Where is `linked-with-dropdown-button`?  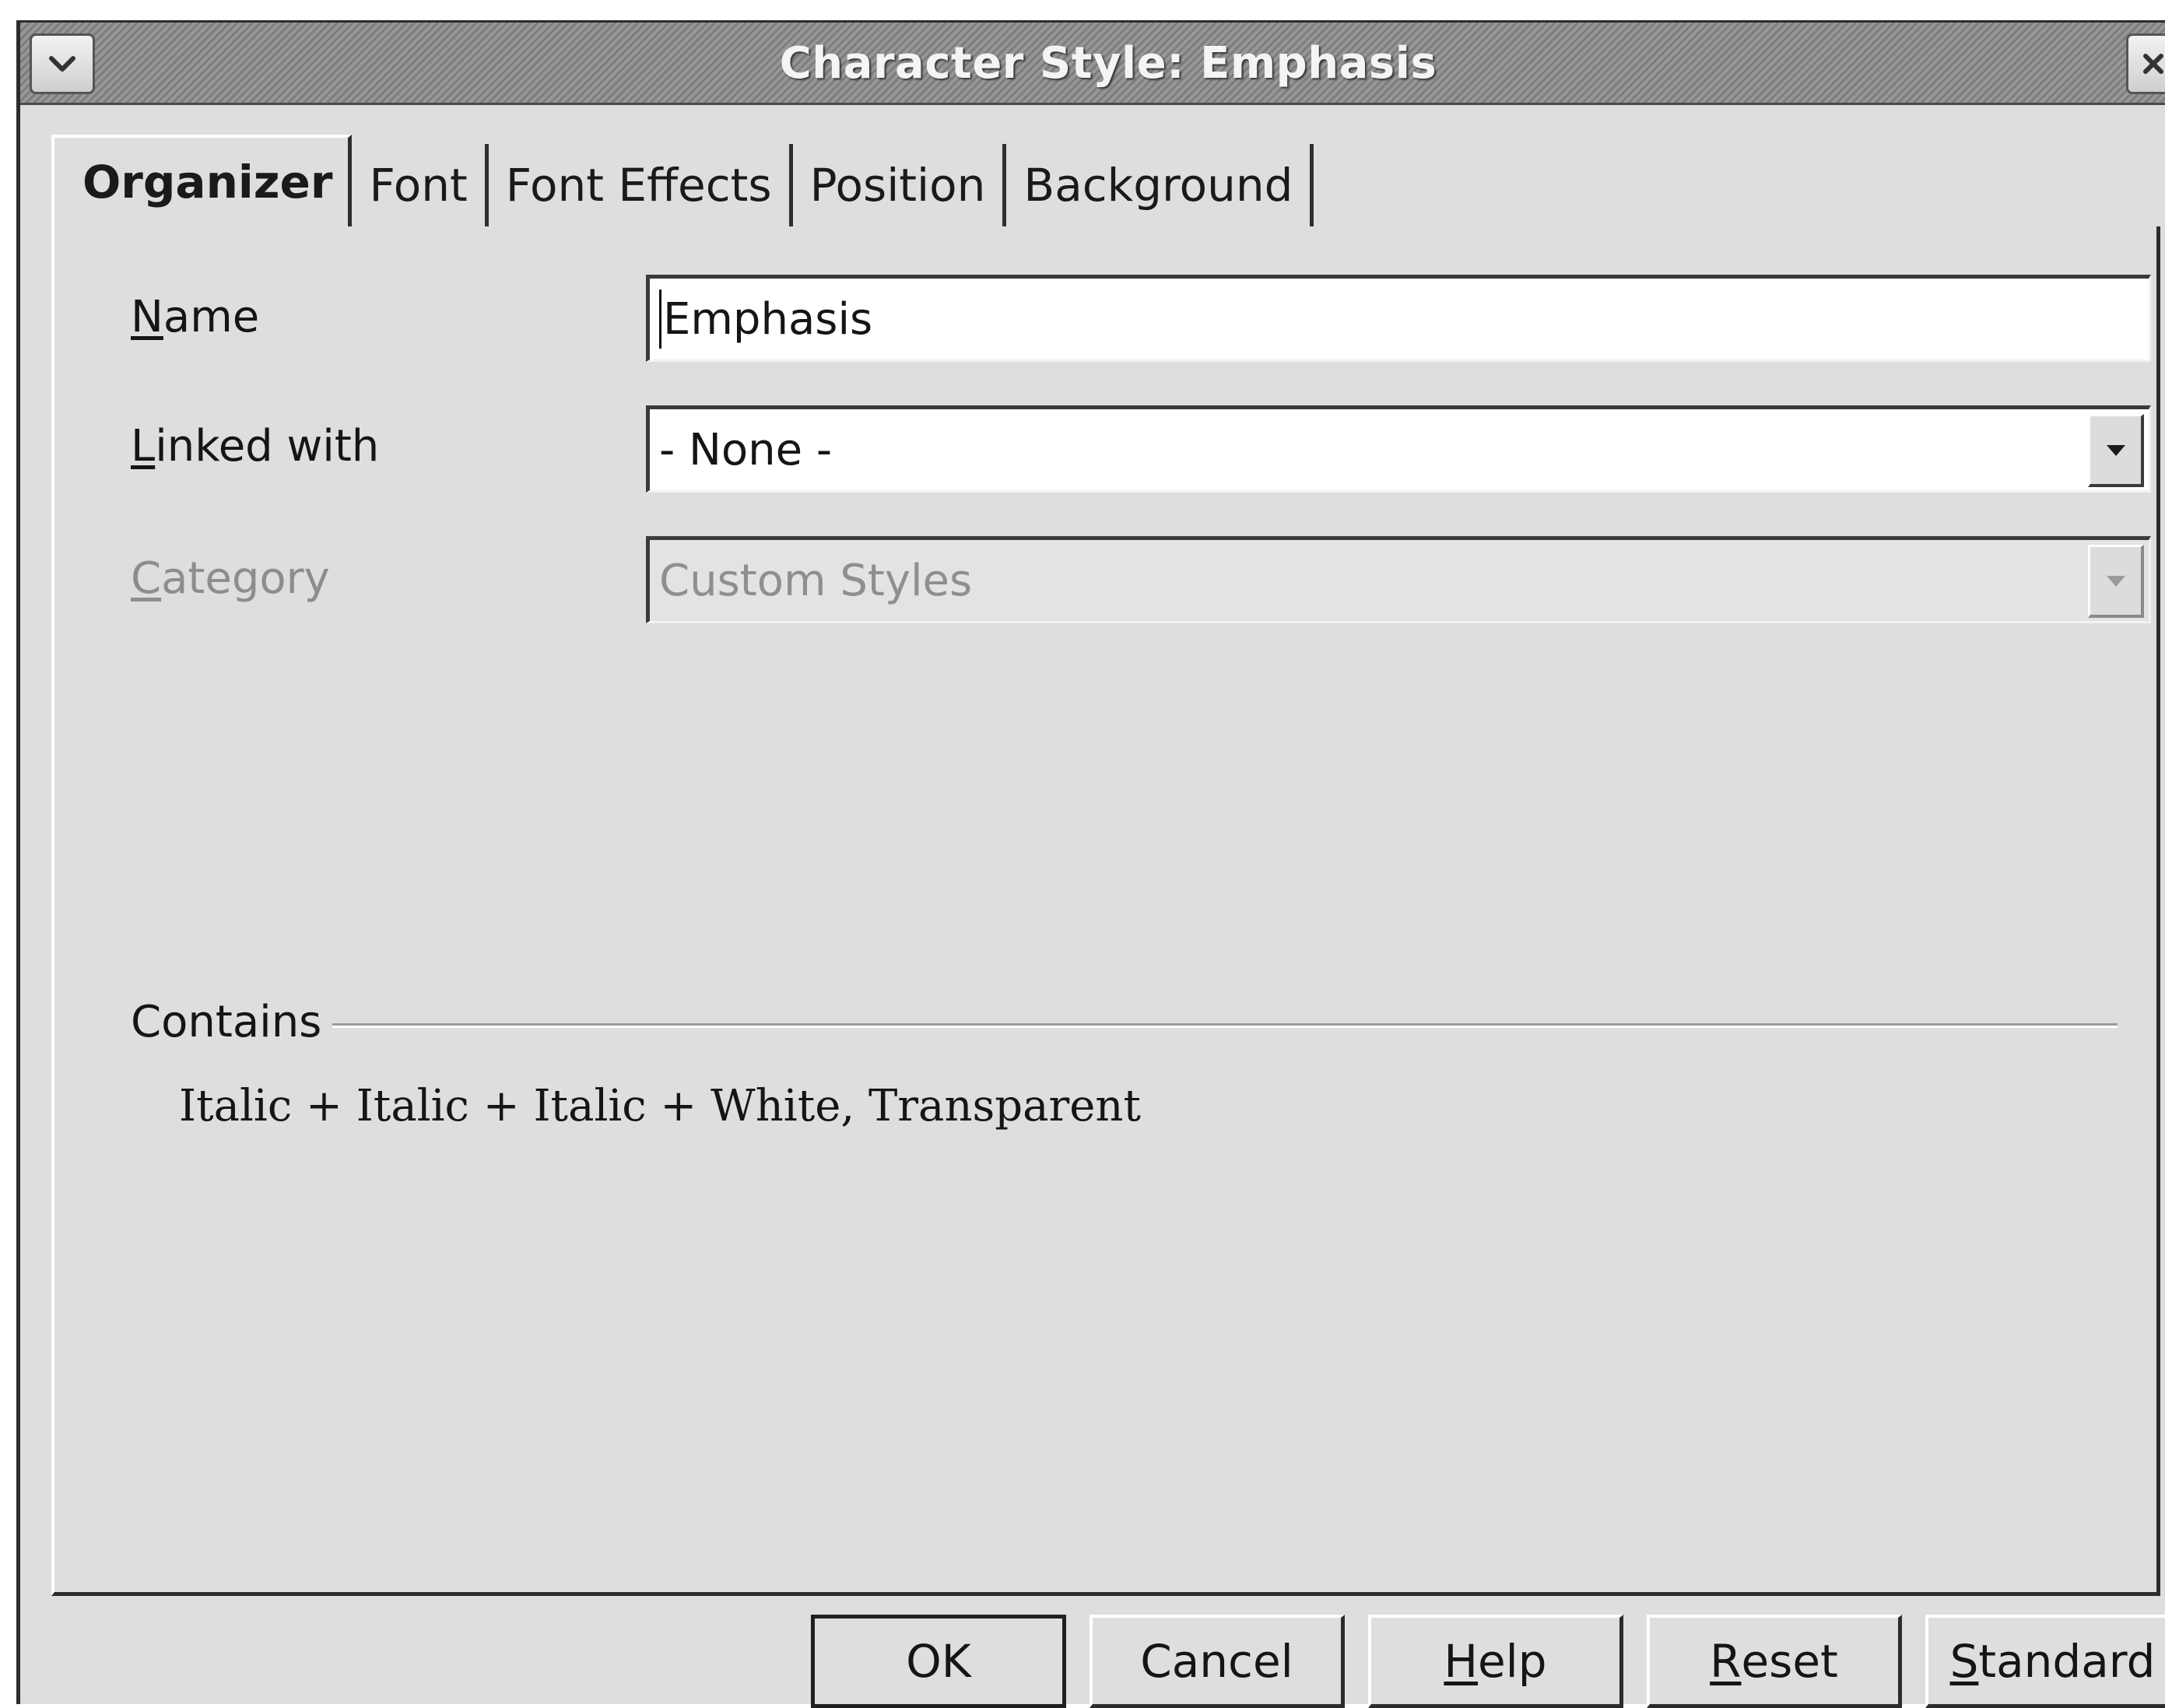
linked-with-dropdown-button is located at coordinates (2116, 450).